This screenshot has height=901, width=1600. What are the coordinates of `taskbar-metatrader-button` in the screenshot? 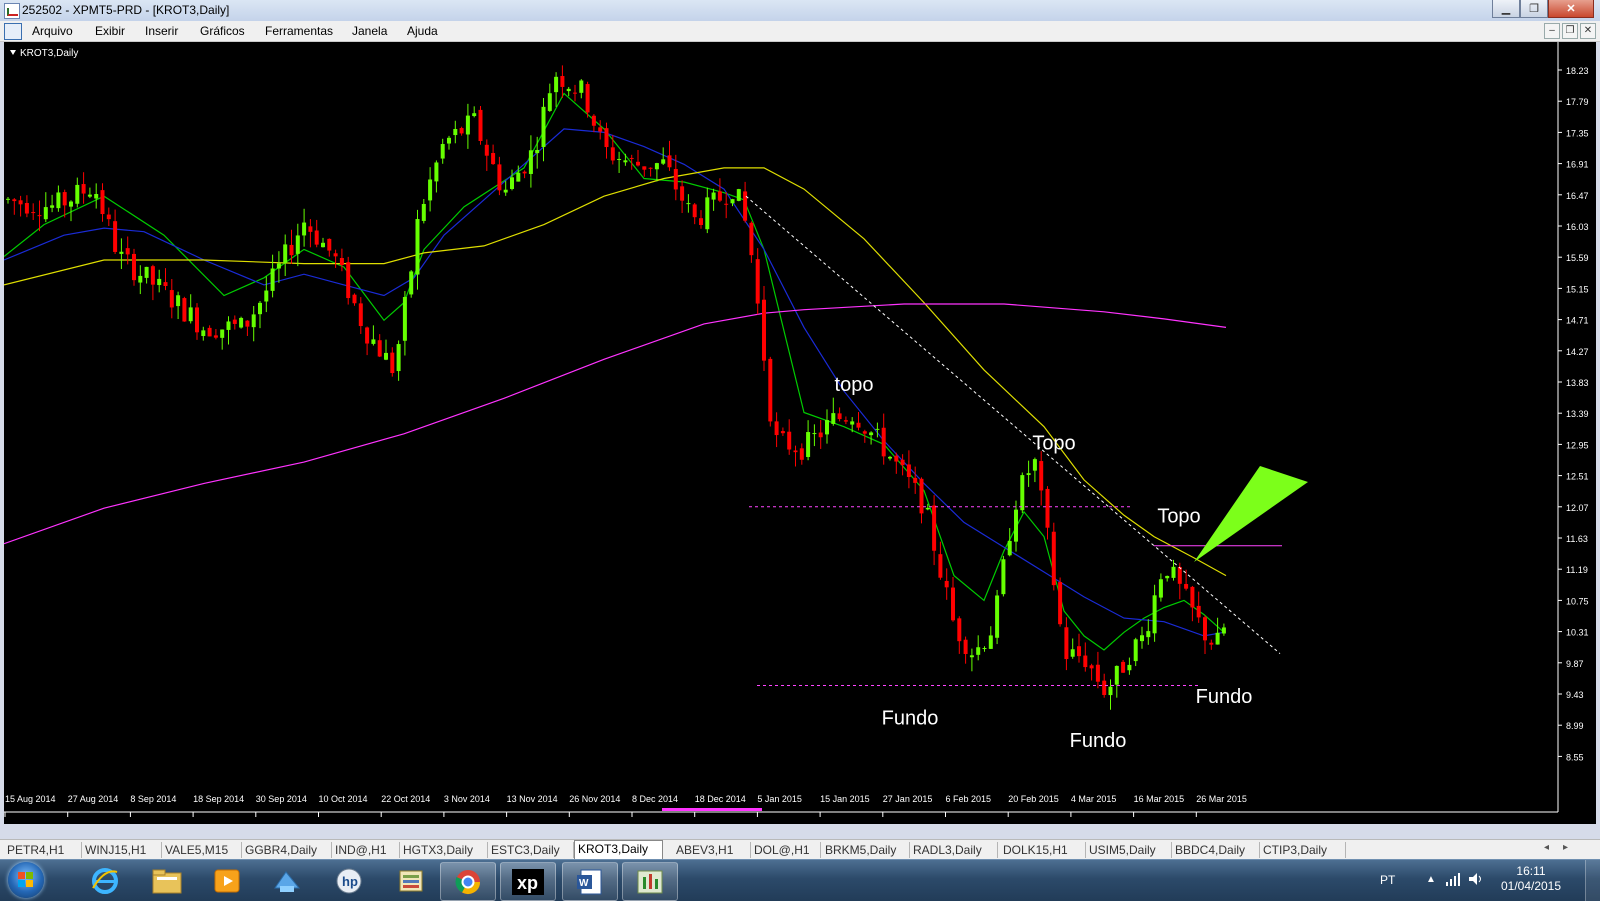 It's located at (650, 881).